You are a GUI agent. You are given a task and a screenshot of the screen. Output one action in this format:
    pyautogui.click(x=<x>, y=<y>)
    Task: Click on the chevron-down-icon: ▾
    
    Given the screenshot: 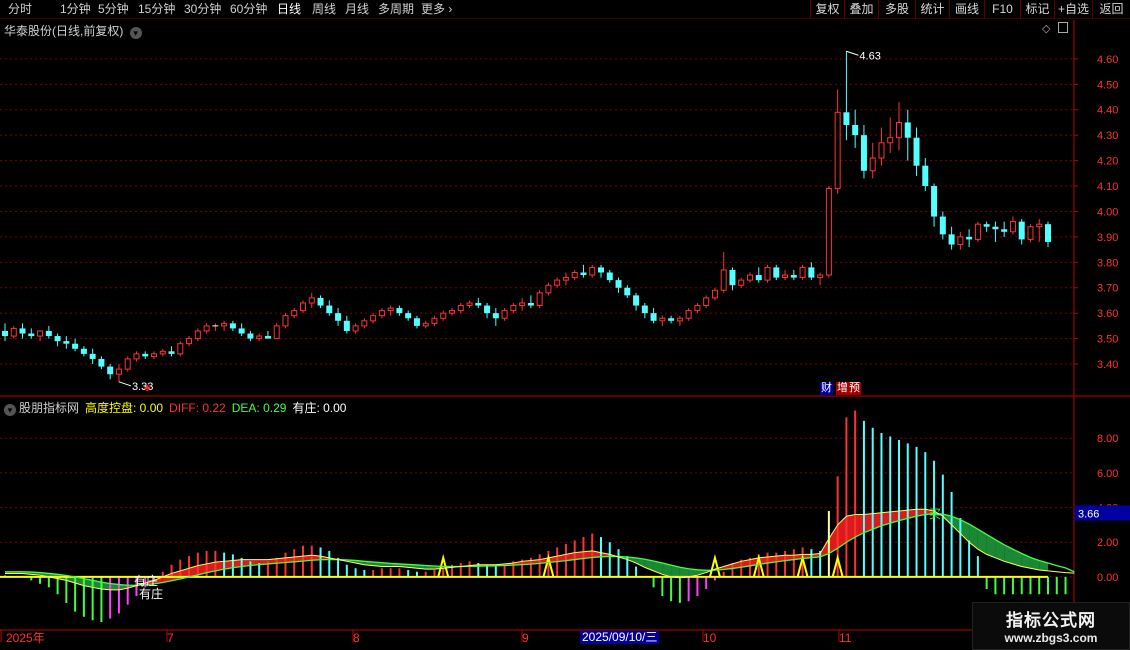 What is the action you would take?
    pyautogui.click(x=10, y=410)
    